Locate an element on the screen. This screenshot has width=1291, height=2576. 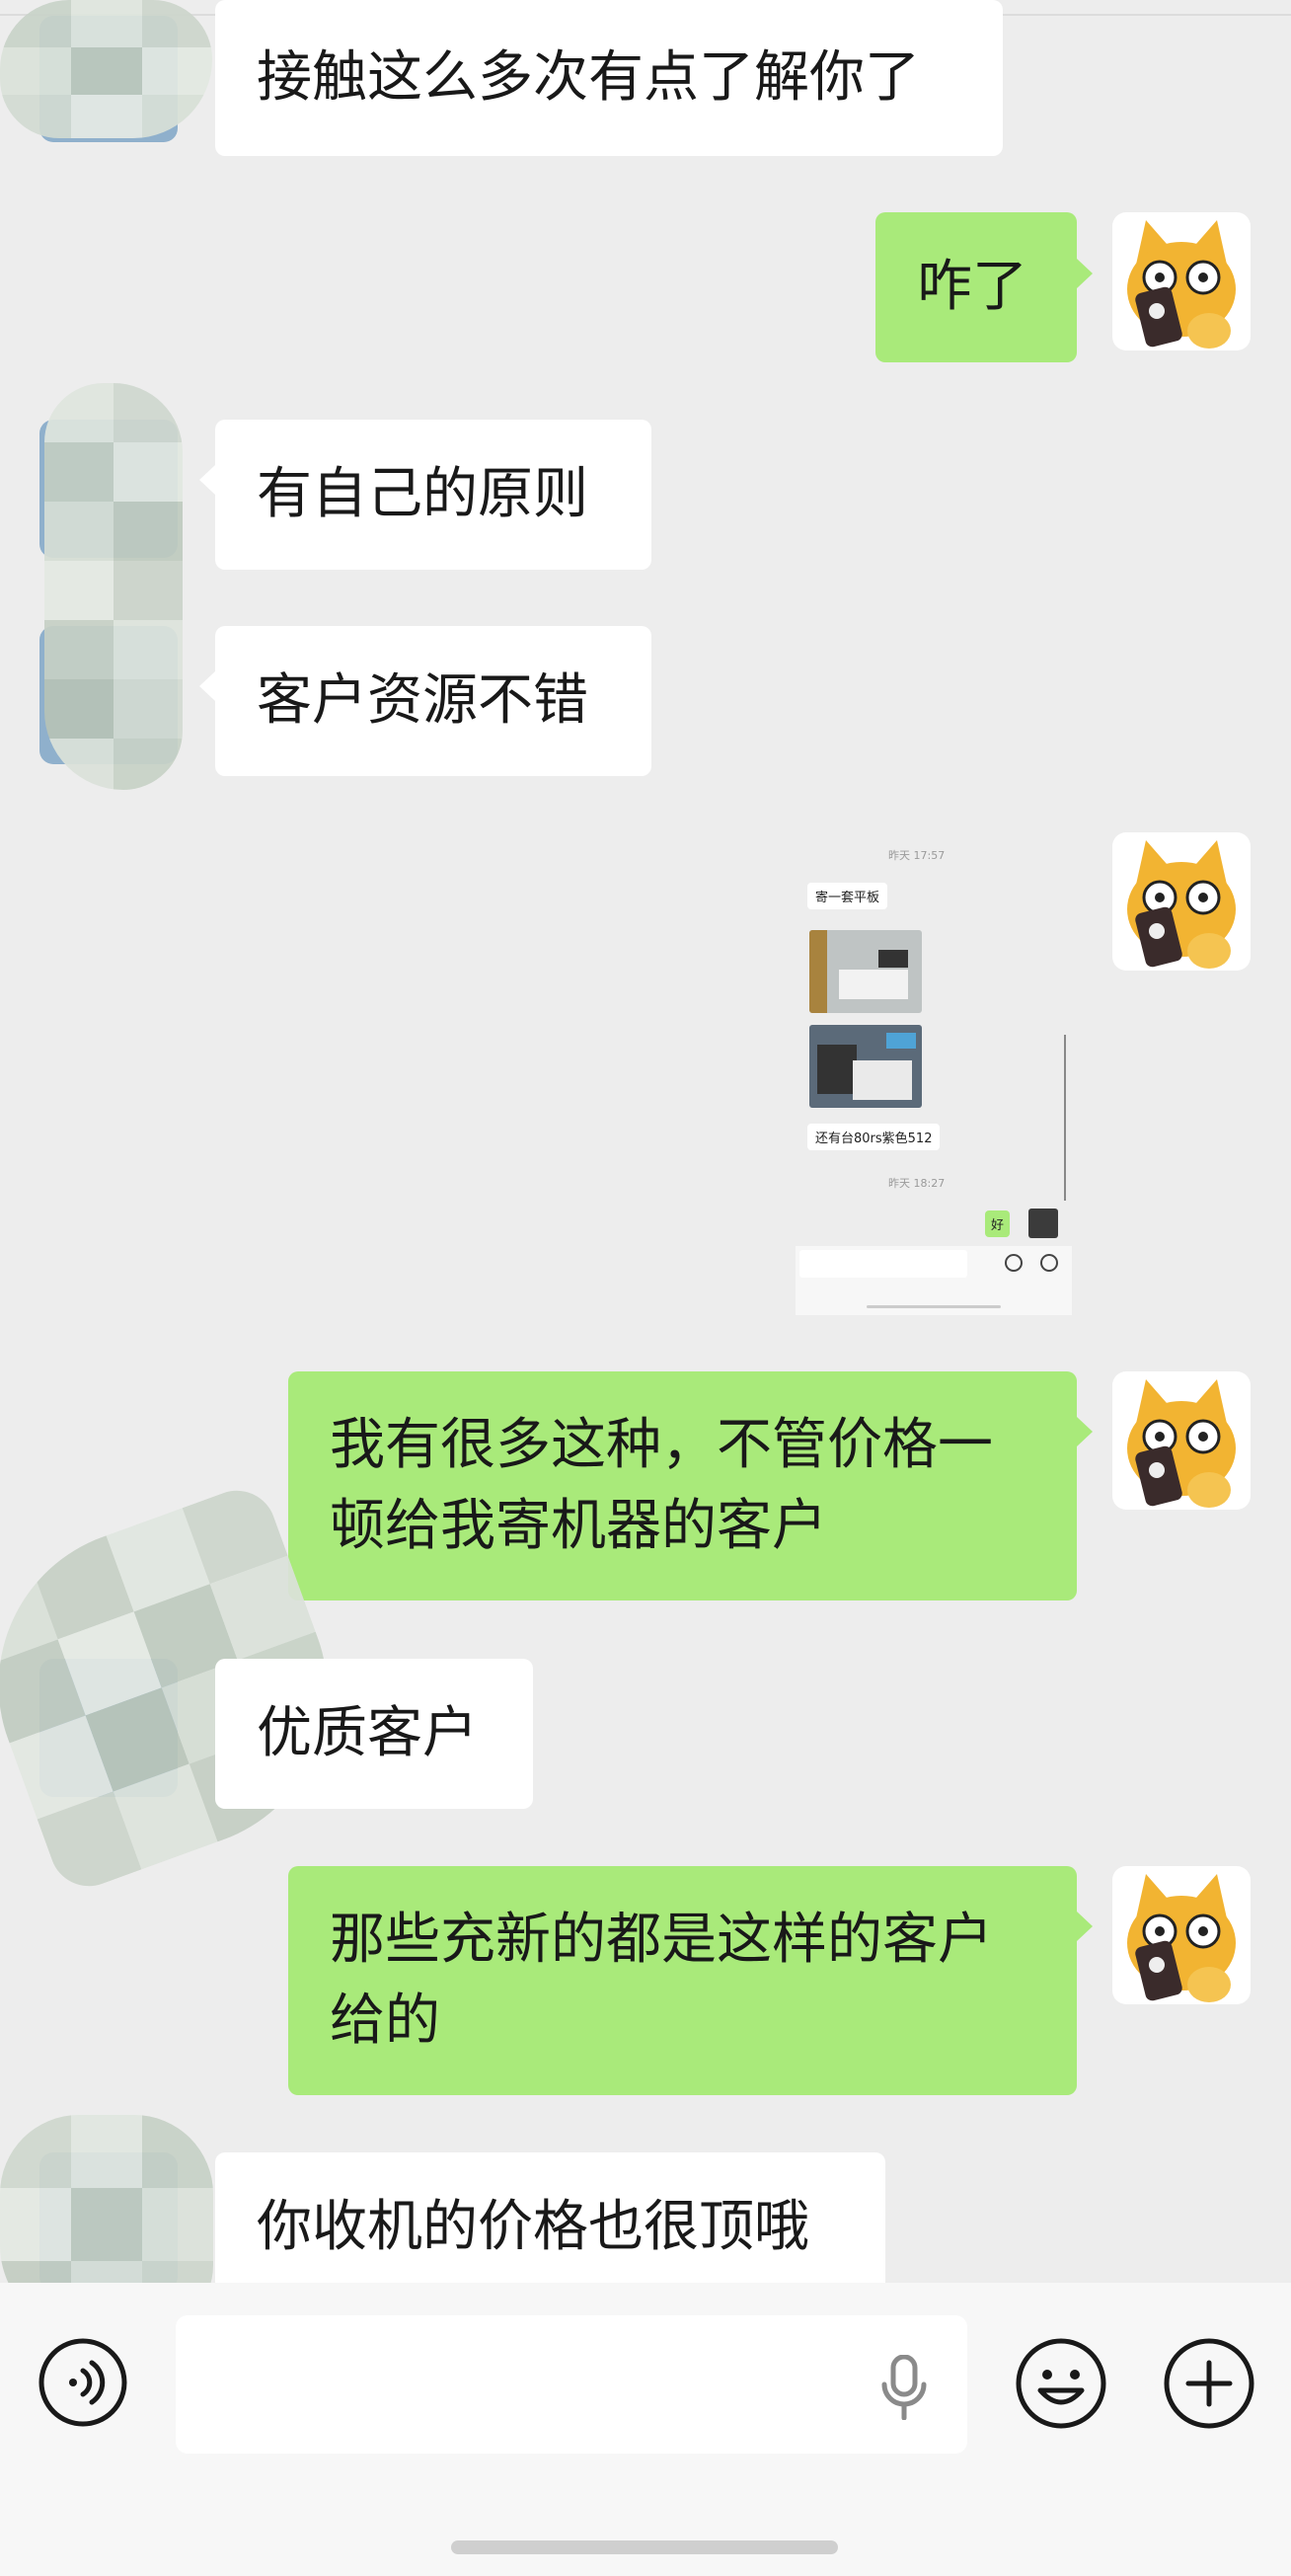
embedded-message-text: 还有台80rs紫色512 is located at coordinates (874, 1139).